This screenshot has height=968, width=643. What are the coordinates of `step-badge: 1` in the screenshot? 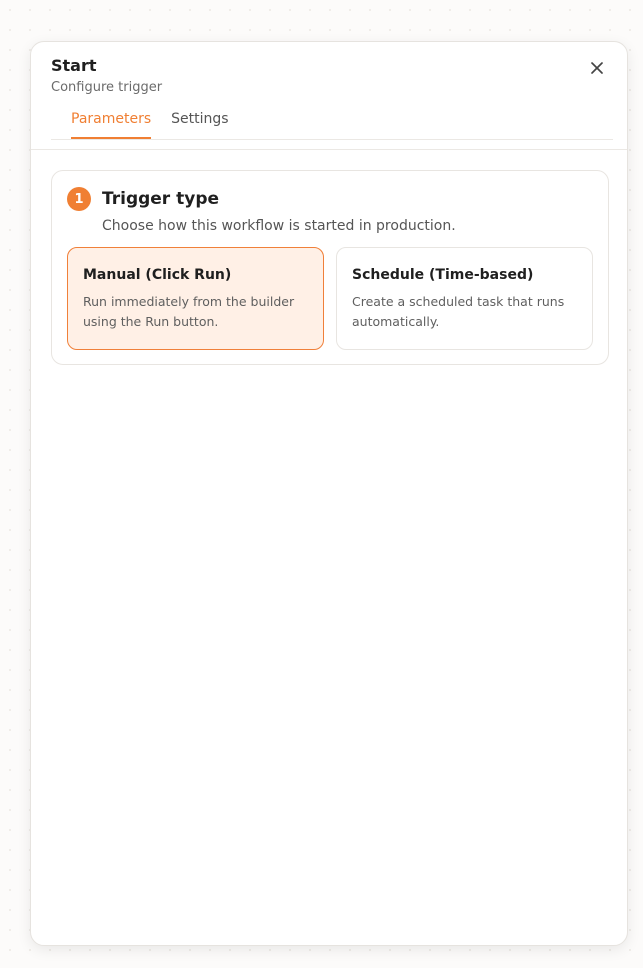 It's located at (79, 199).